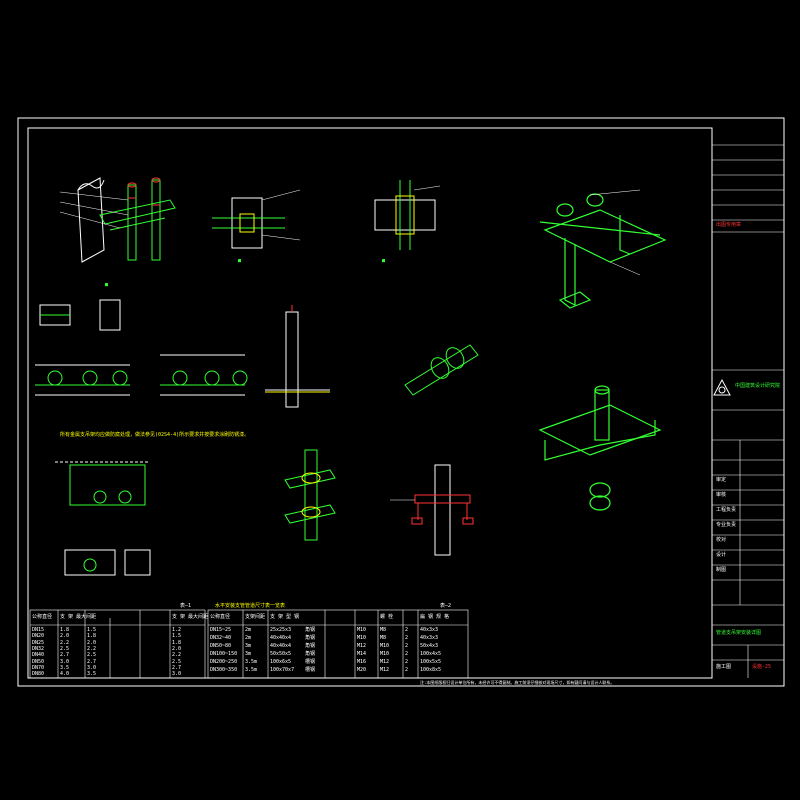 The width and height of the screenshot is (800, 800). Describe the element at coordinates (762, 667) in the screenshot. I see `title-block-sheet-no: 设施-25` at that location.